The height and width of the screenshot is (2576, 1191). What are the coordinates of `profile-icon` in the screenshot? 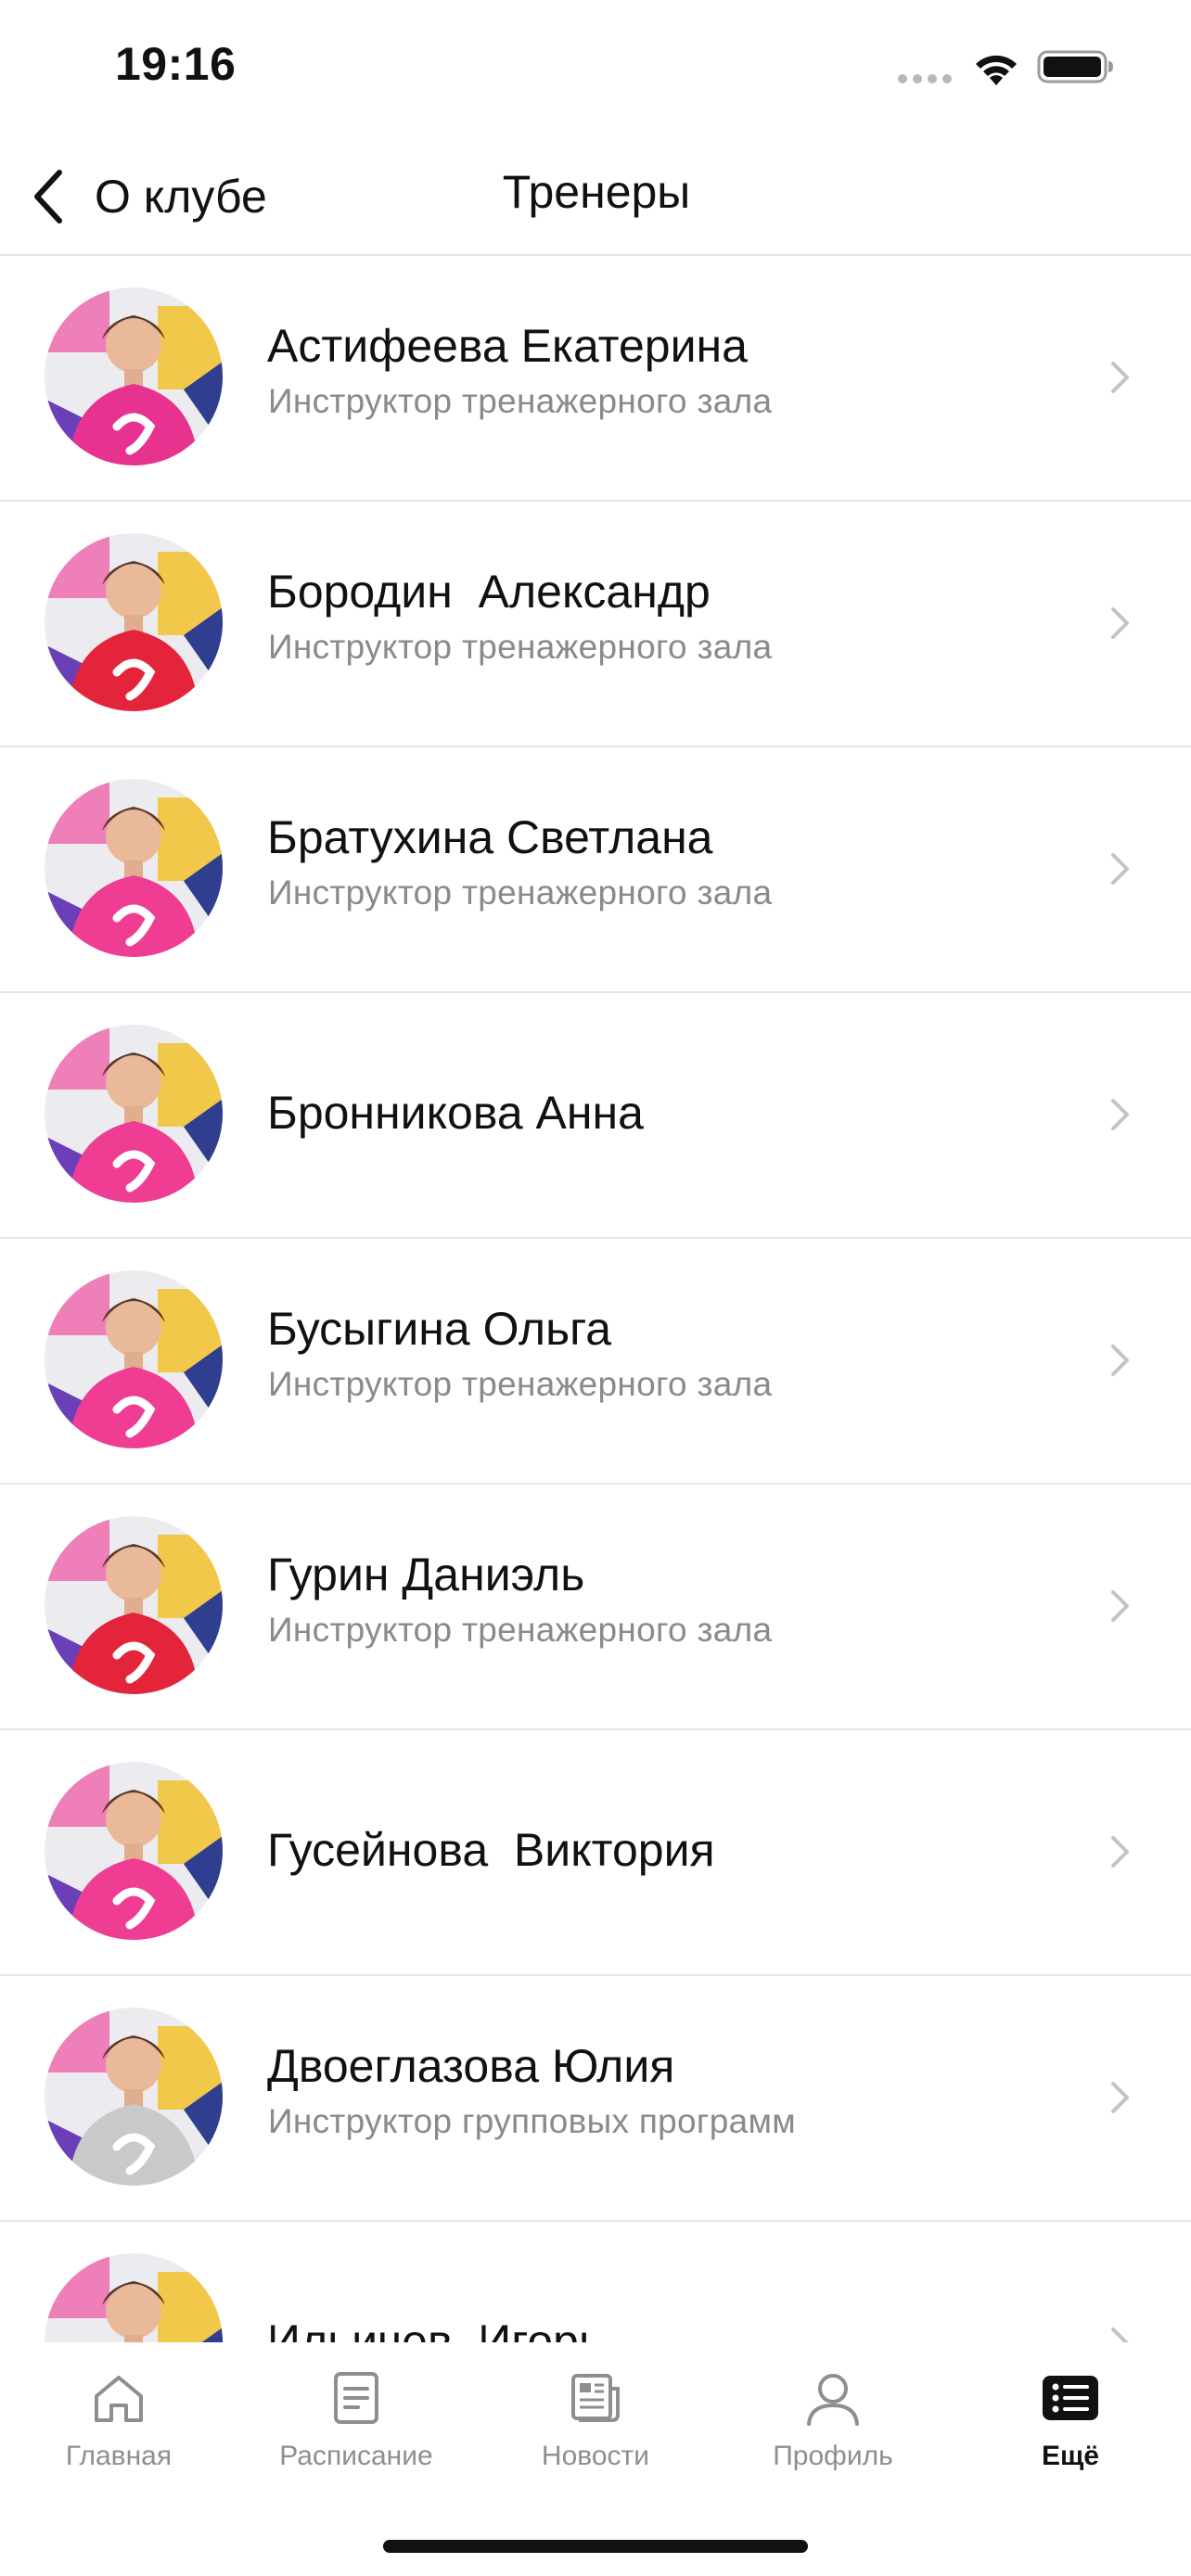 It's located at (833, 2400).